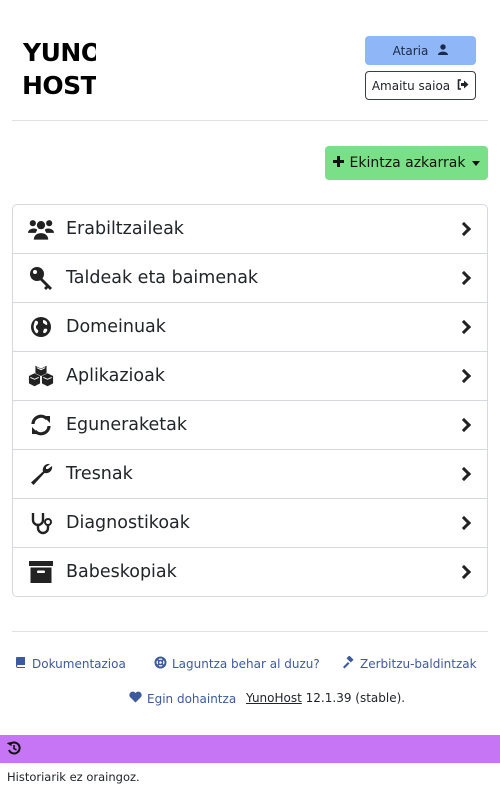  Describe the element at coordinates (41, 376) in the screenshot. I see `cubes-icon` at that location.